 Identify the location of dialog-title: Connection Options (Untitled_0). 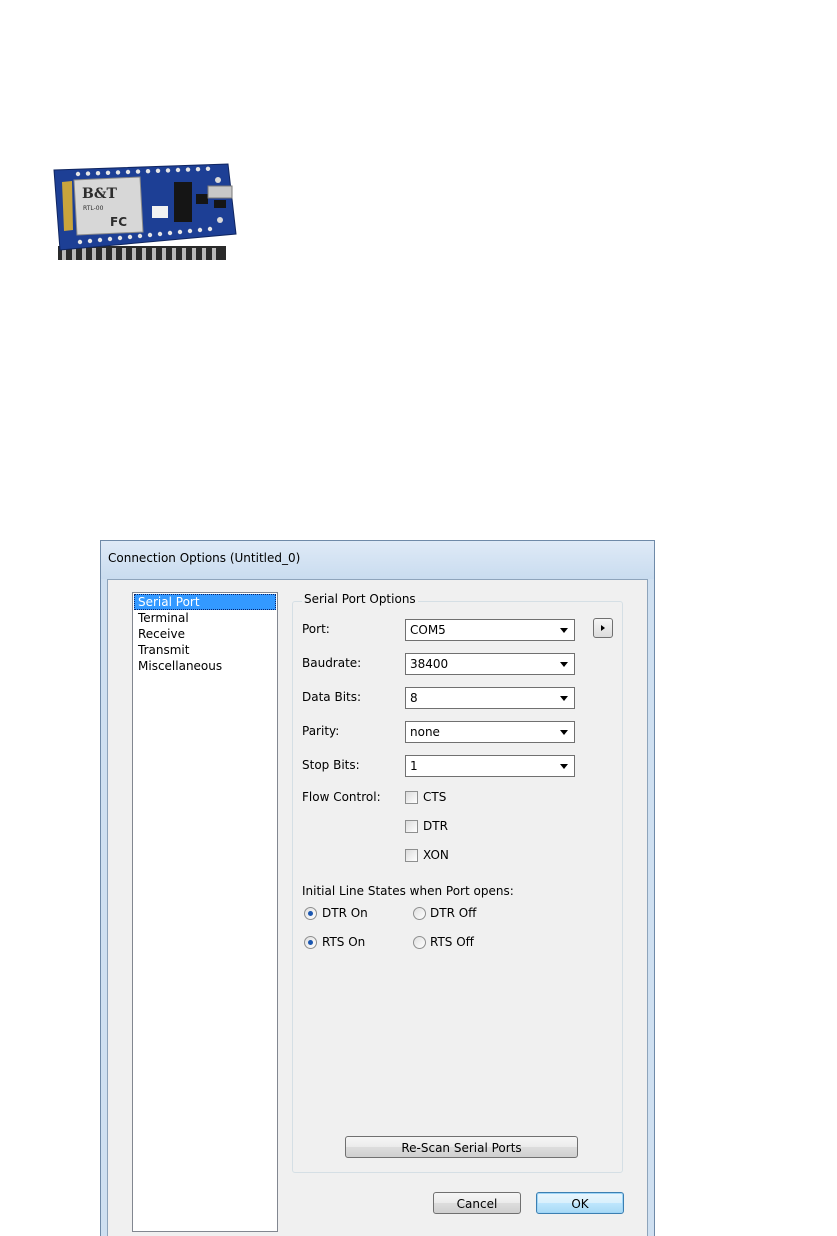
(204, 558).